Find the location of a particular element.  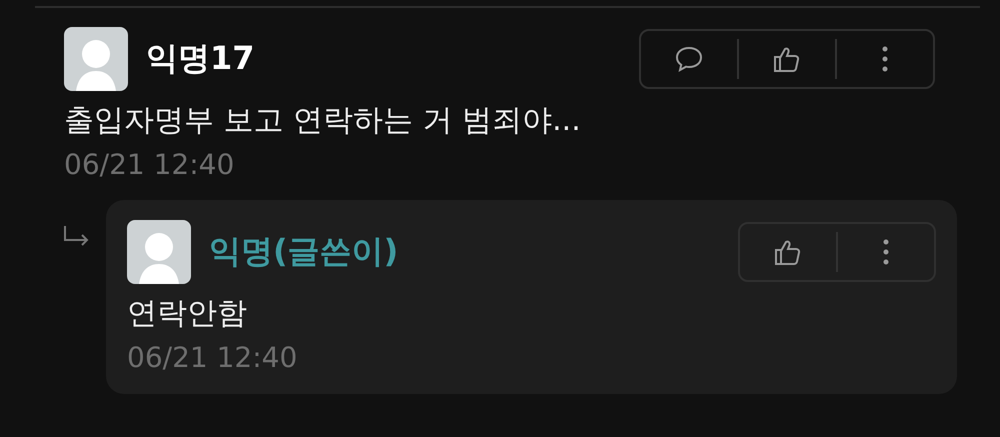

comment-text: 연락안함 is located at coordinates (187, 314).